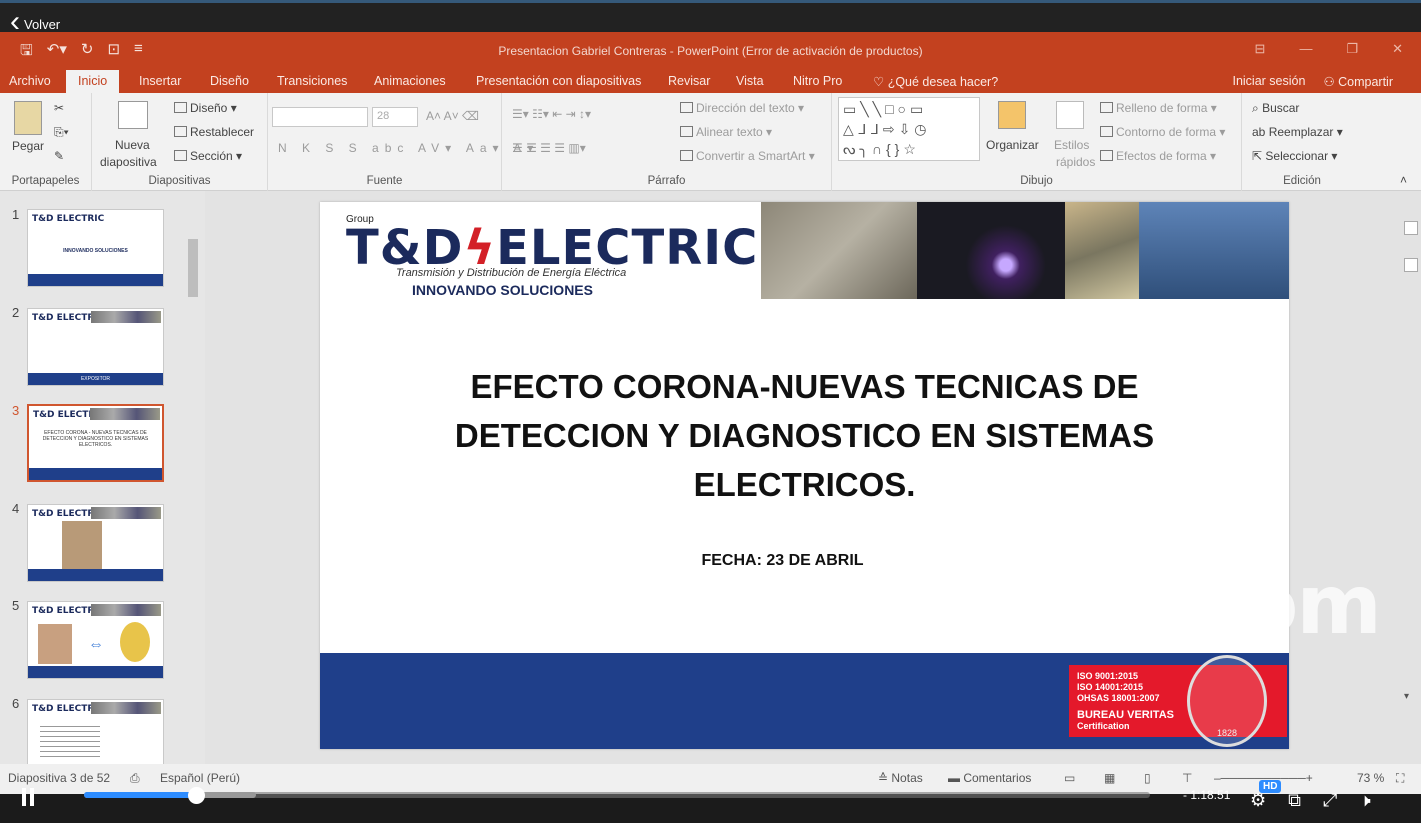  Describe the element at coordinates (909, 129) in the screenshot. I see `shapes-gallery: ▭╲╲□○▭ △ᒧᒧ⇨⇩◷ ᔓ╮∩{}☆` at that location.